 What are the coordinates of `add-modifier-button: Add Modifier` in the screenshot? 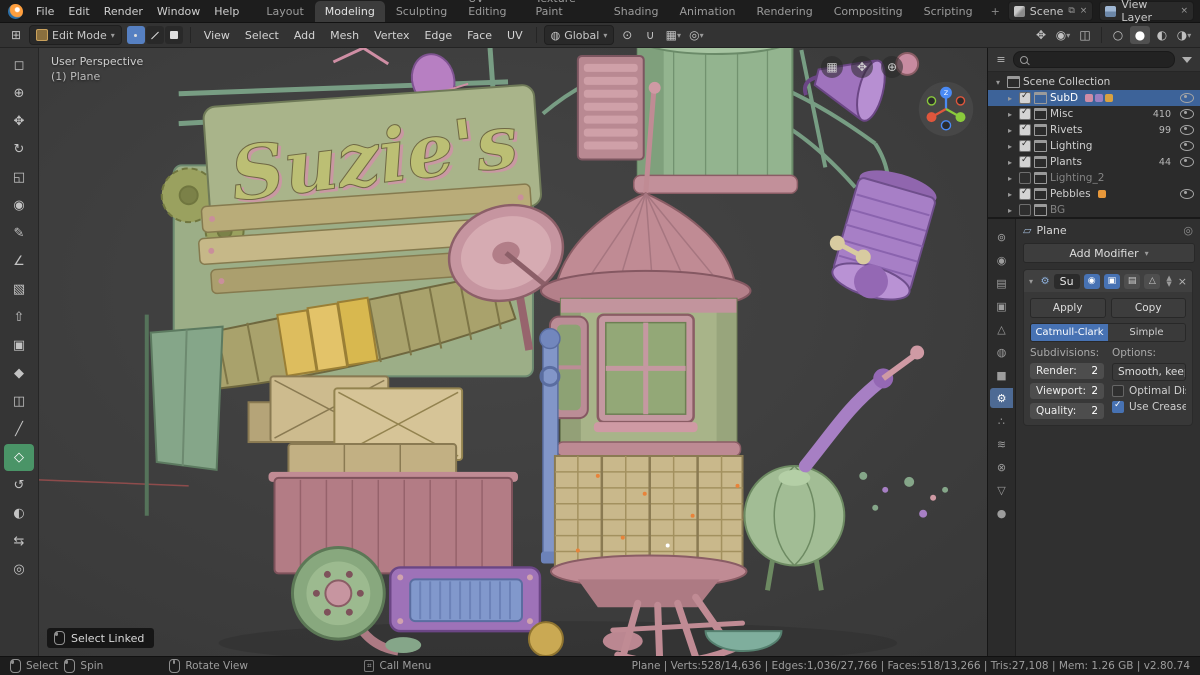 It's located at (1109, 253).